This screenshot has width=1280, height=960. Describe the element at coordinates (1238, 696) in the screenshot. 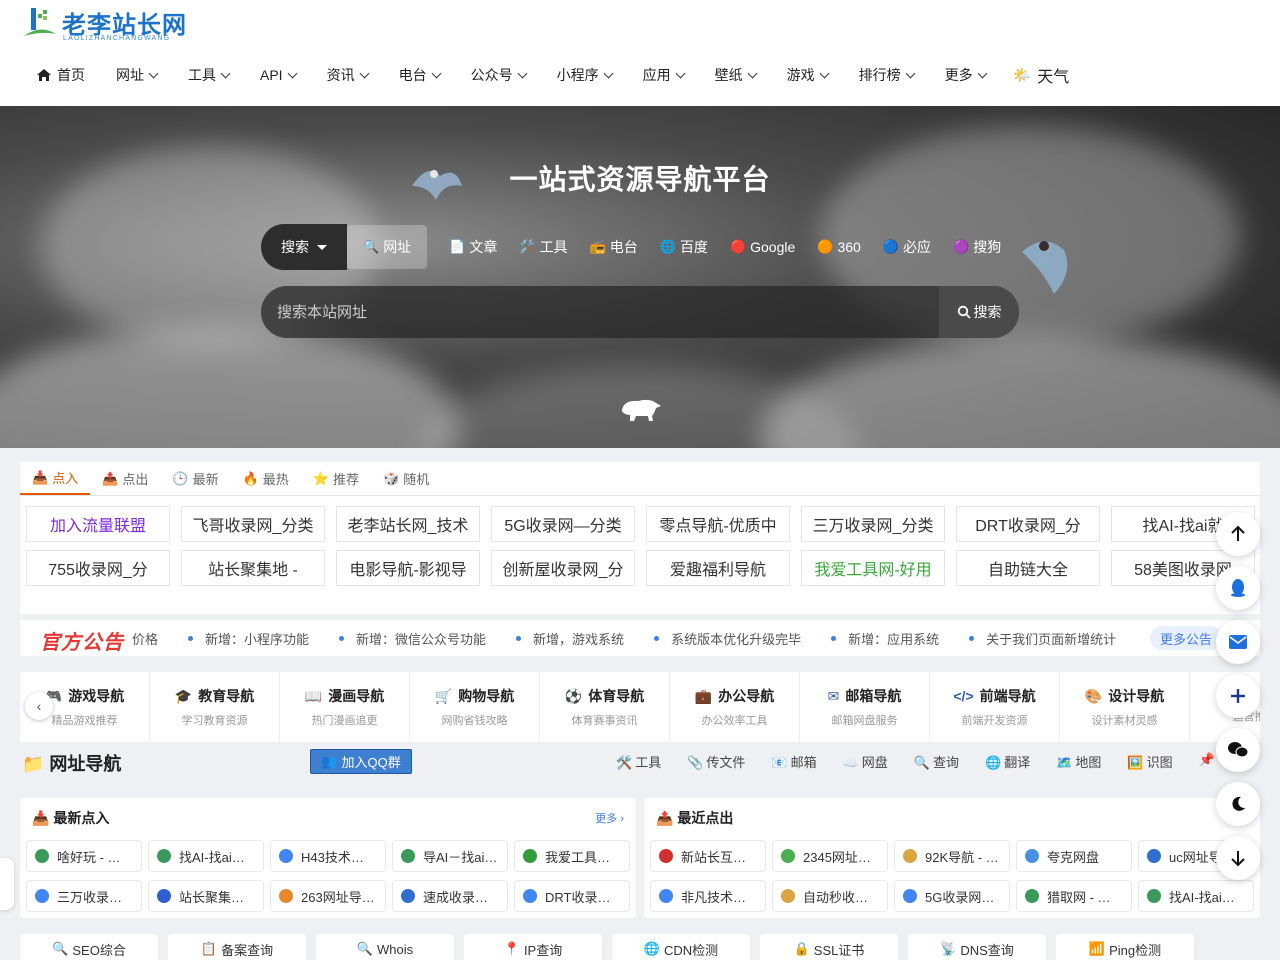

I see `plus-button` at that location.